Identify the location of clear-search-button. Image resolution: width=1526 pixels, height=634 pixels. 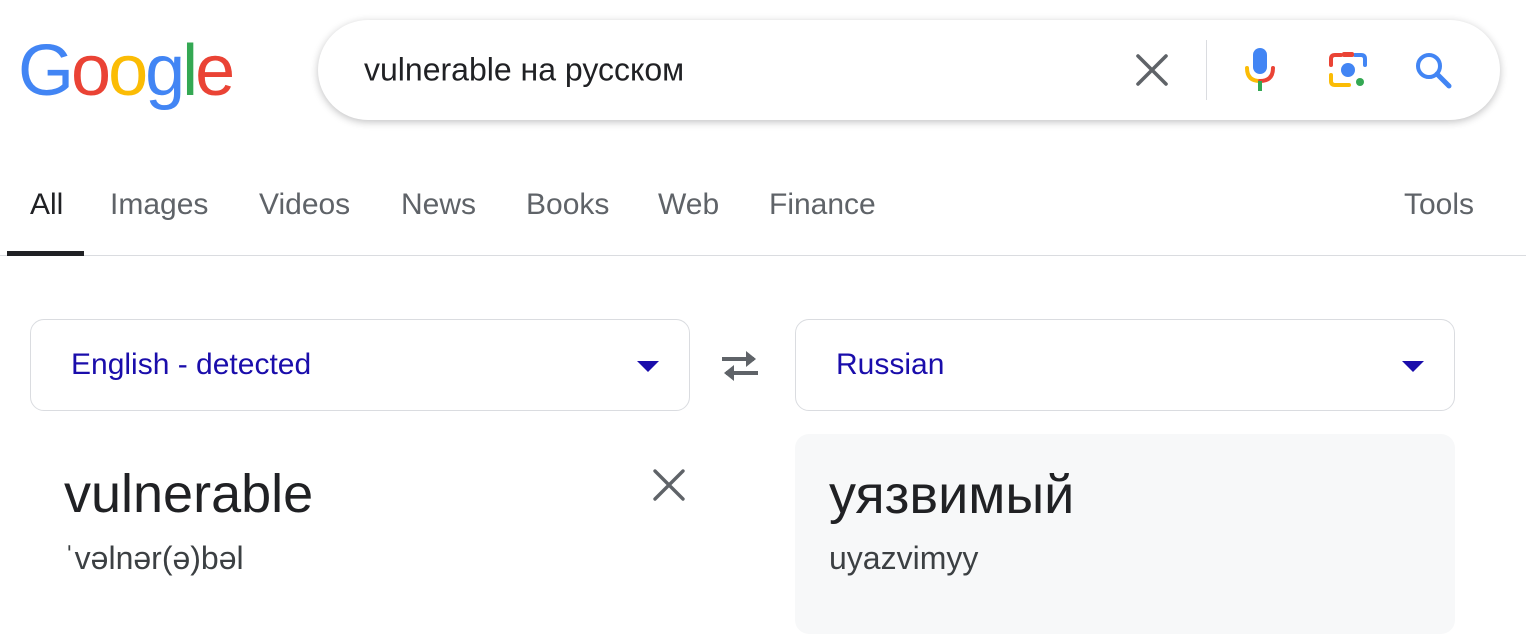
(1152, 70).